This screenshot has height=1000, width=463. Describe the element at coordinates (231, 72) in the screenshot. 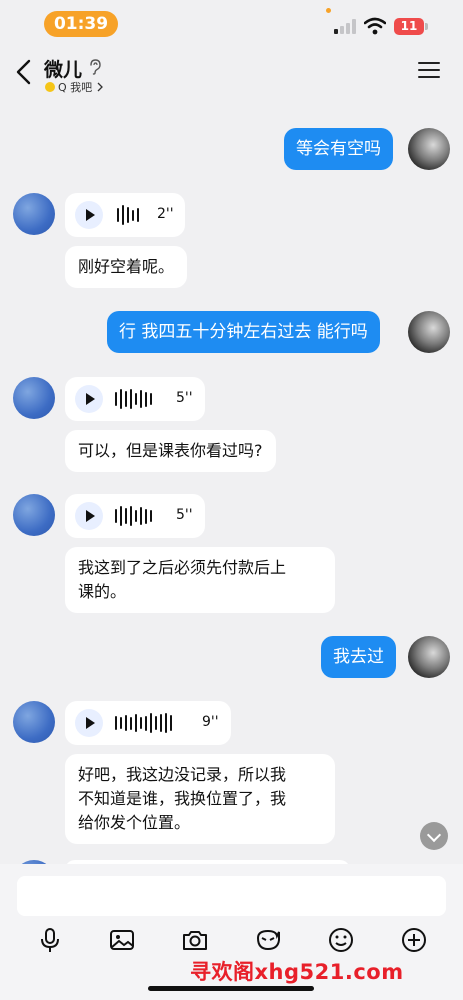

I see `chat-header: 微儿 Q 我吧` at that location.